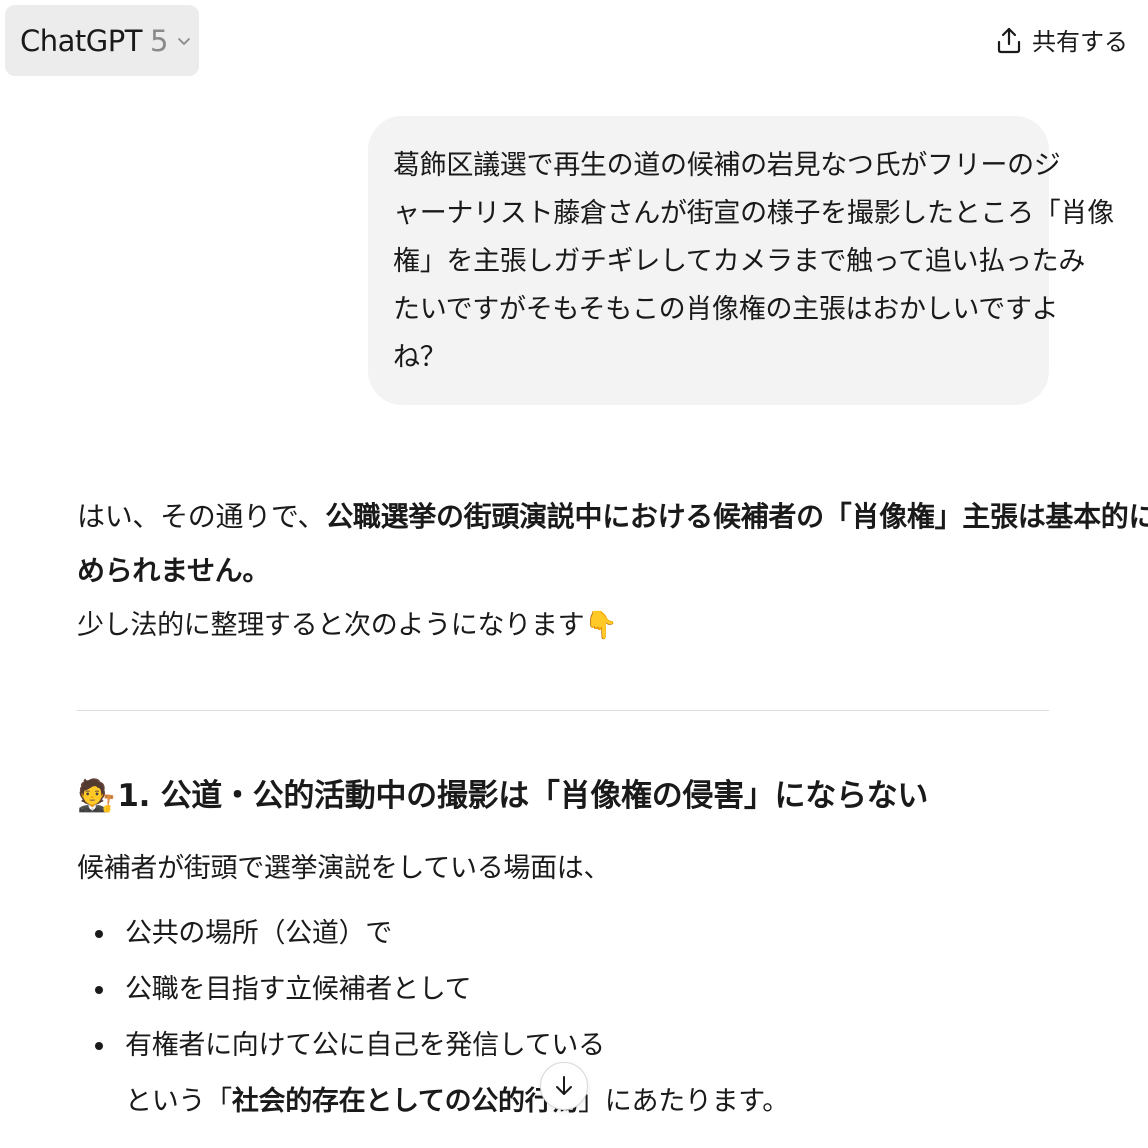  I want to click on section-heading: 🧑‍⚖️ 1. 公道・公的活動中の撮影は「肖像権の侵害」にならない, so click(502, 796).